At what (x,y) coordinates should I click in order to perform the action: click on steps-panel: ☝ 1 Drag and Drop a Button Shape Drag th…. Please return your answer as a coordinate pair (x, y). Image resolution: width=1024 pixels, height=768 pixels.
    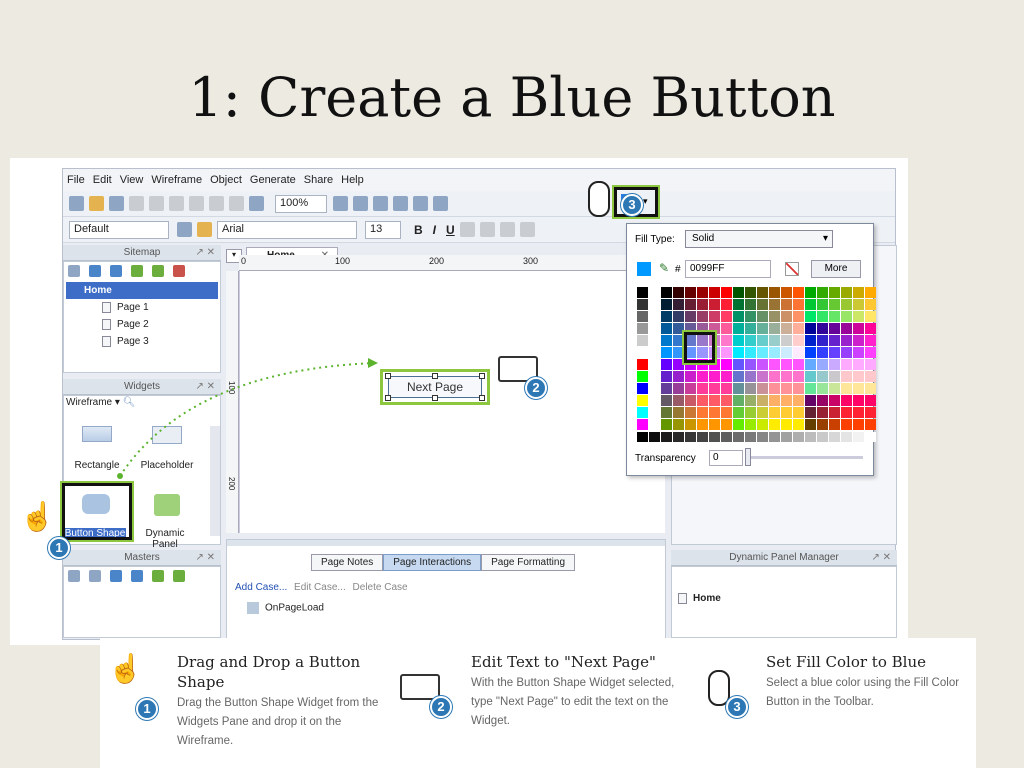
    Looking at the image, I should click on (538, 703).